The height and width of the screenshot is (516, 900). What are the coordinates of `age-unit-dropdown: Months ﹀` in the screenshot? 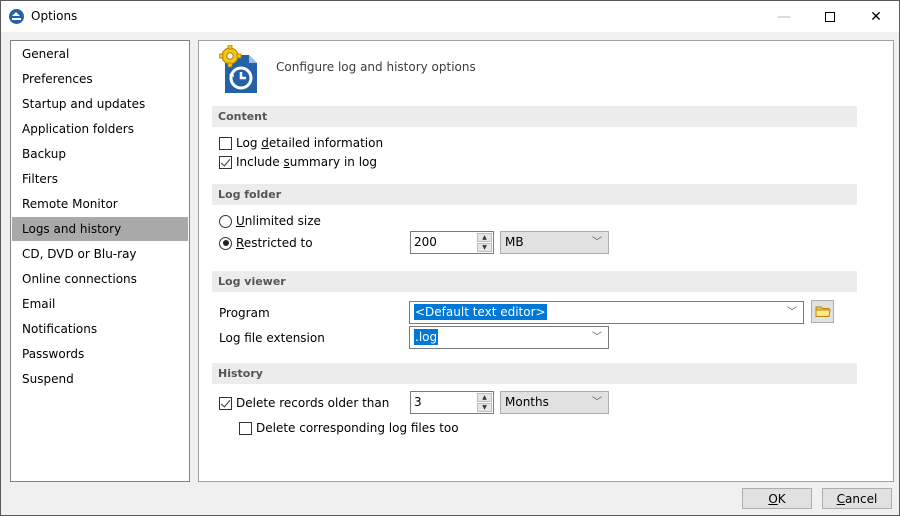 It's located at (554, 402).